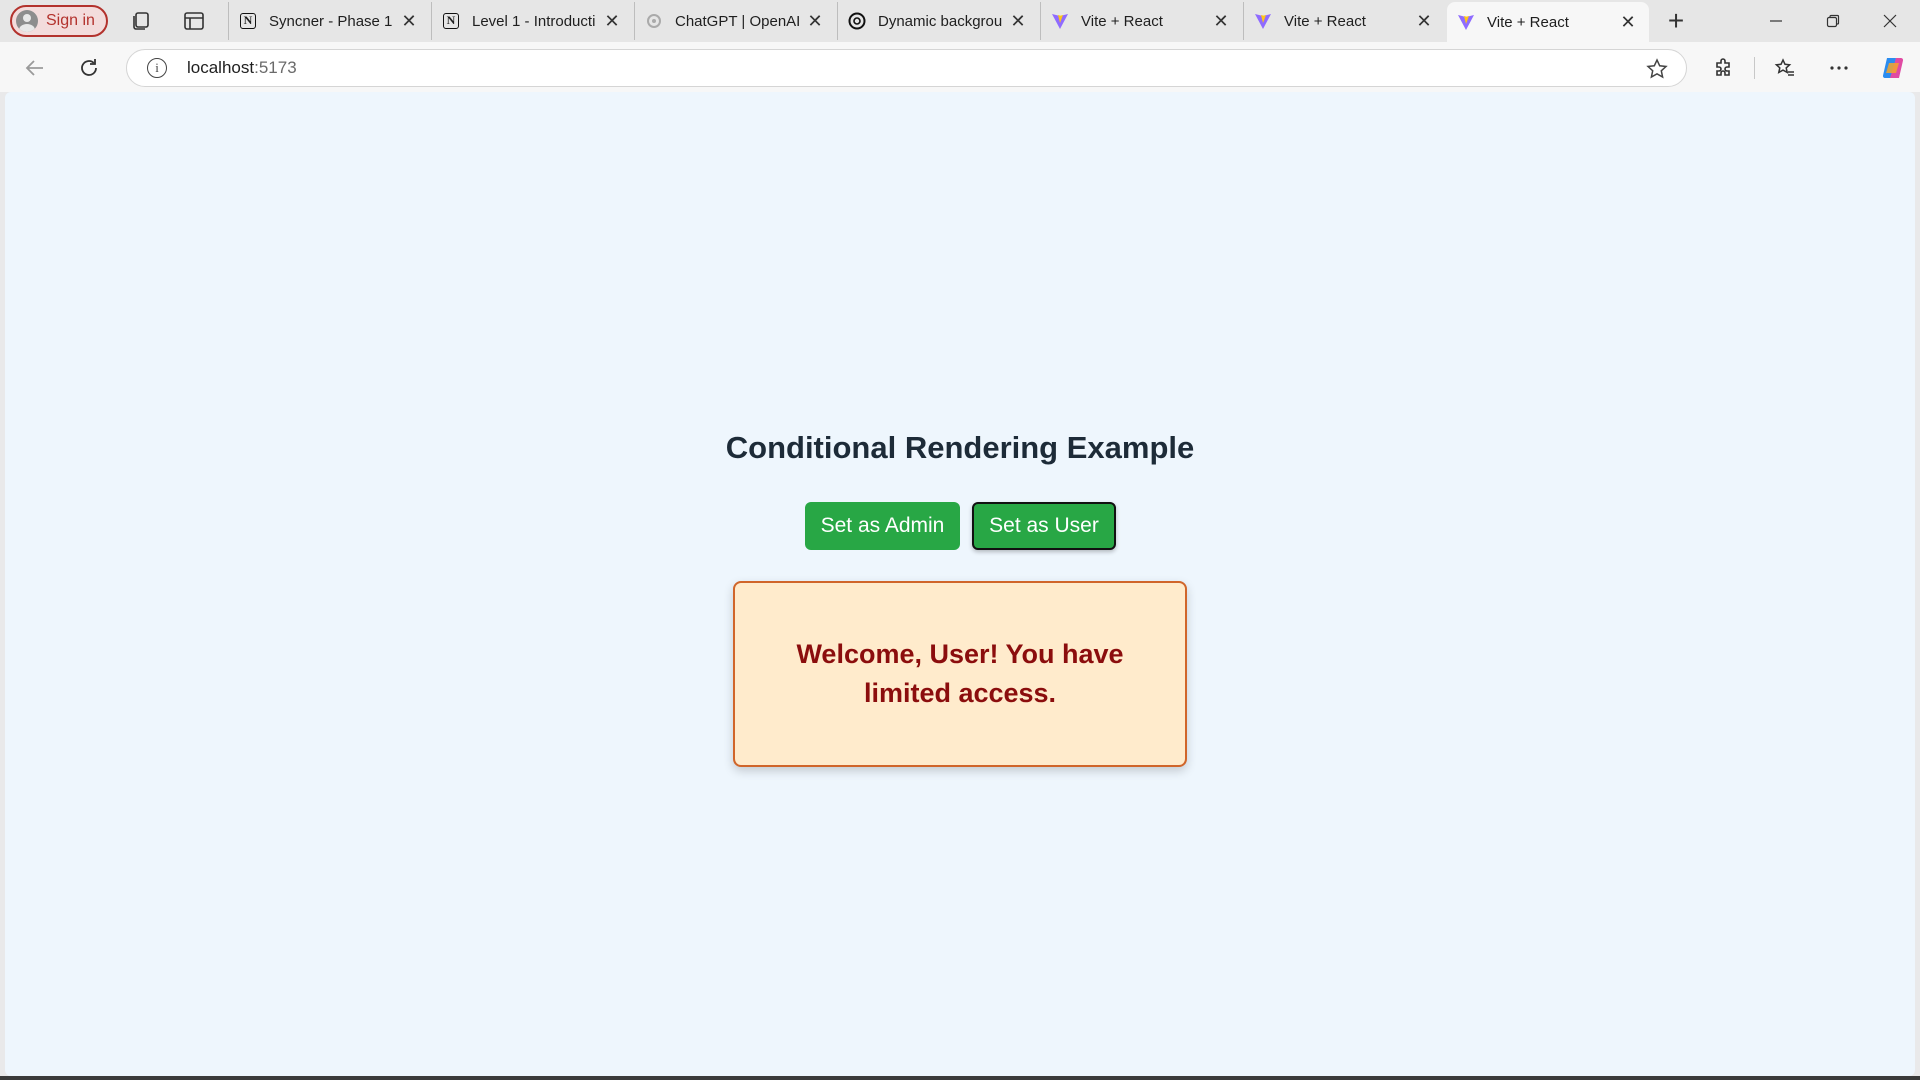 Image resolution: width=1920 pixels, height=1080 pixels. Describe the element at coordinates (1676, 21) in the screenshot. I see `new-tab-button: +` at that location.